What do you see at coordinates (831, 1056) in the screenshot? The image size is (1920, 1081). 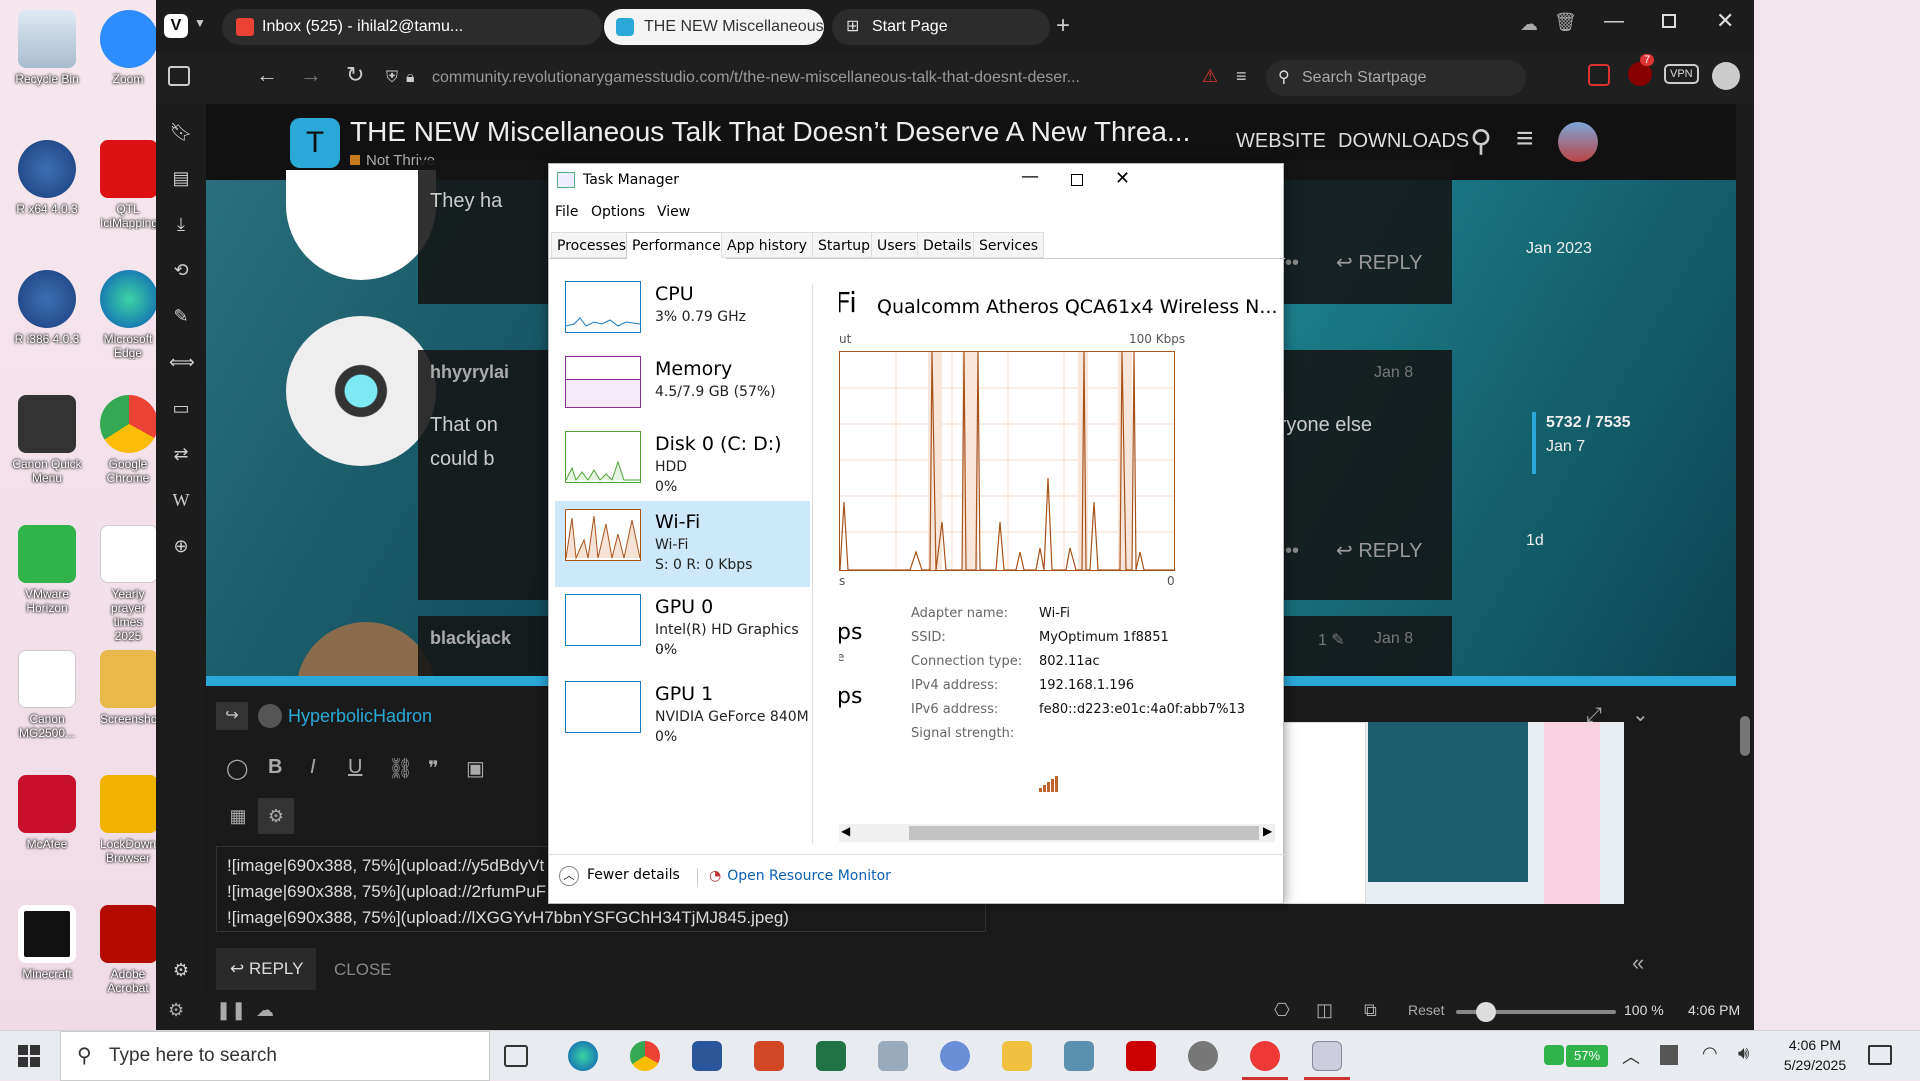 I see `excel-taskbar-icon` at bounding box center [831, 1056].